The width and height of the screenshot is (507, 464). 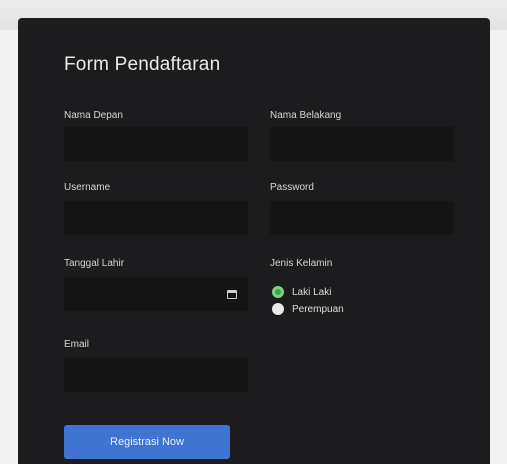 I want to click on first-name-input, so click(x=156, y=144).